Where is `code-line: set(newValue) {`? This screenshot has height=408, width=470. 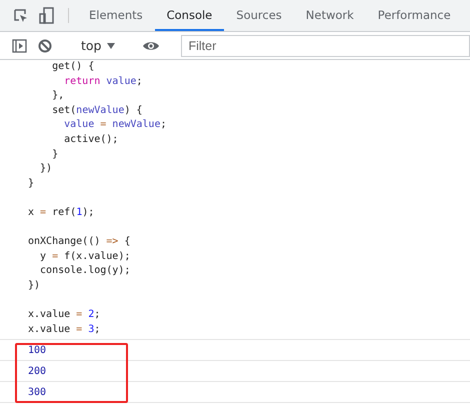
code-line: set(newValue) { is located at coordinates (97, 111).